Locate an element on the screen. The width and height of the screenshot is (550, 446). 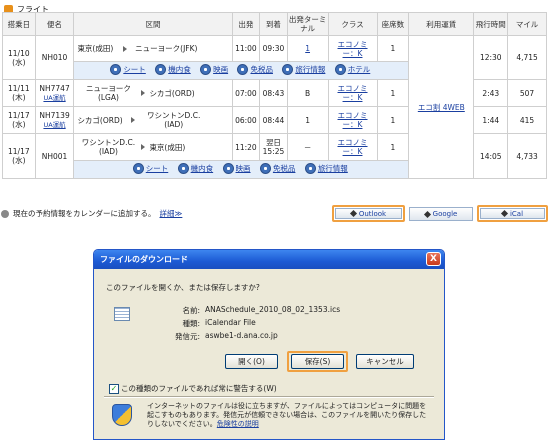
hotel-link: ホテル is located at coordinates (359, 69).